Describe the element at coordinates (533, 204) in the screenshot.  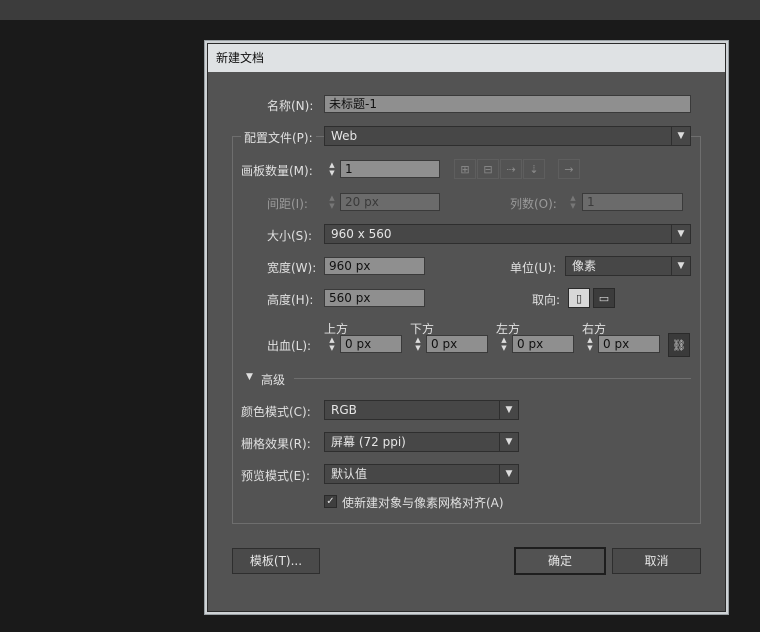
I see `columns-label: 列数(O):` at that location.